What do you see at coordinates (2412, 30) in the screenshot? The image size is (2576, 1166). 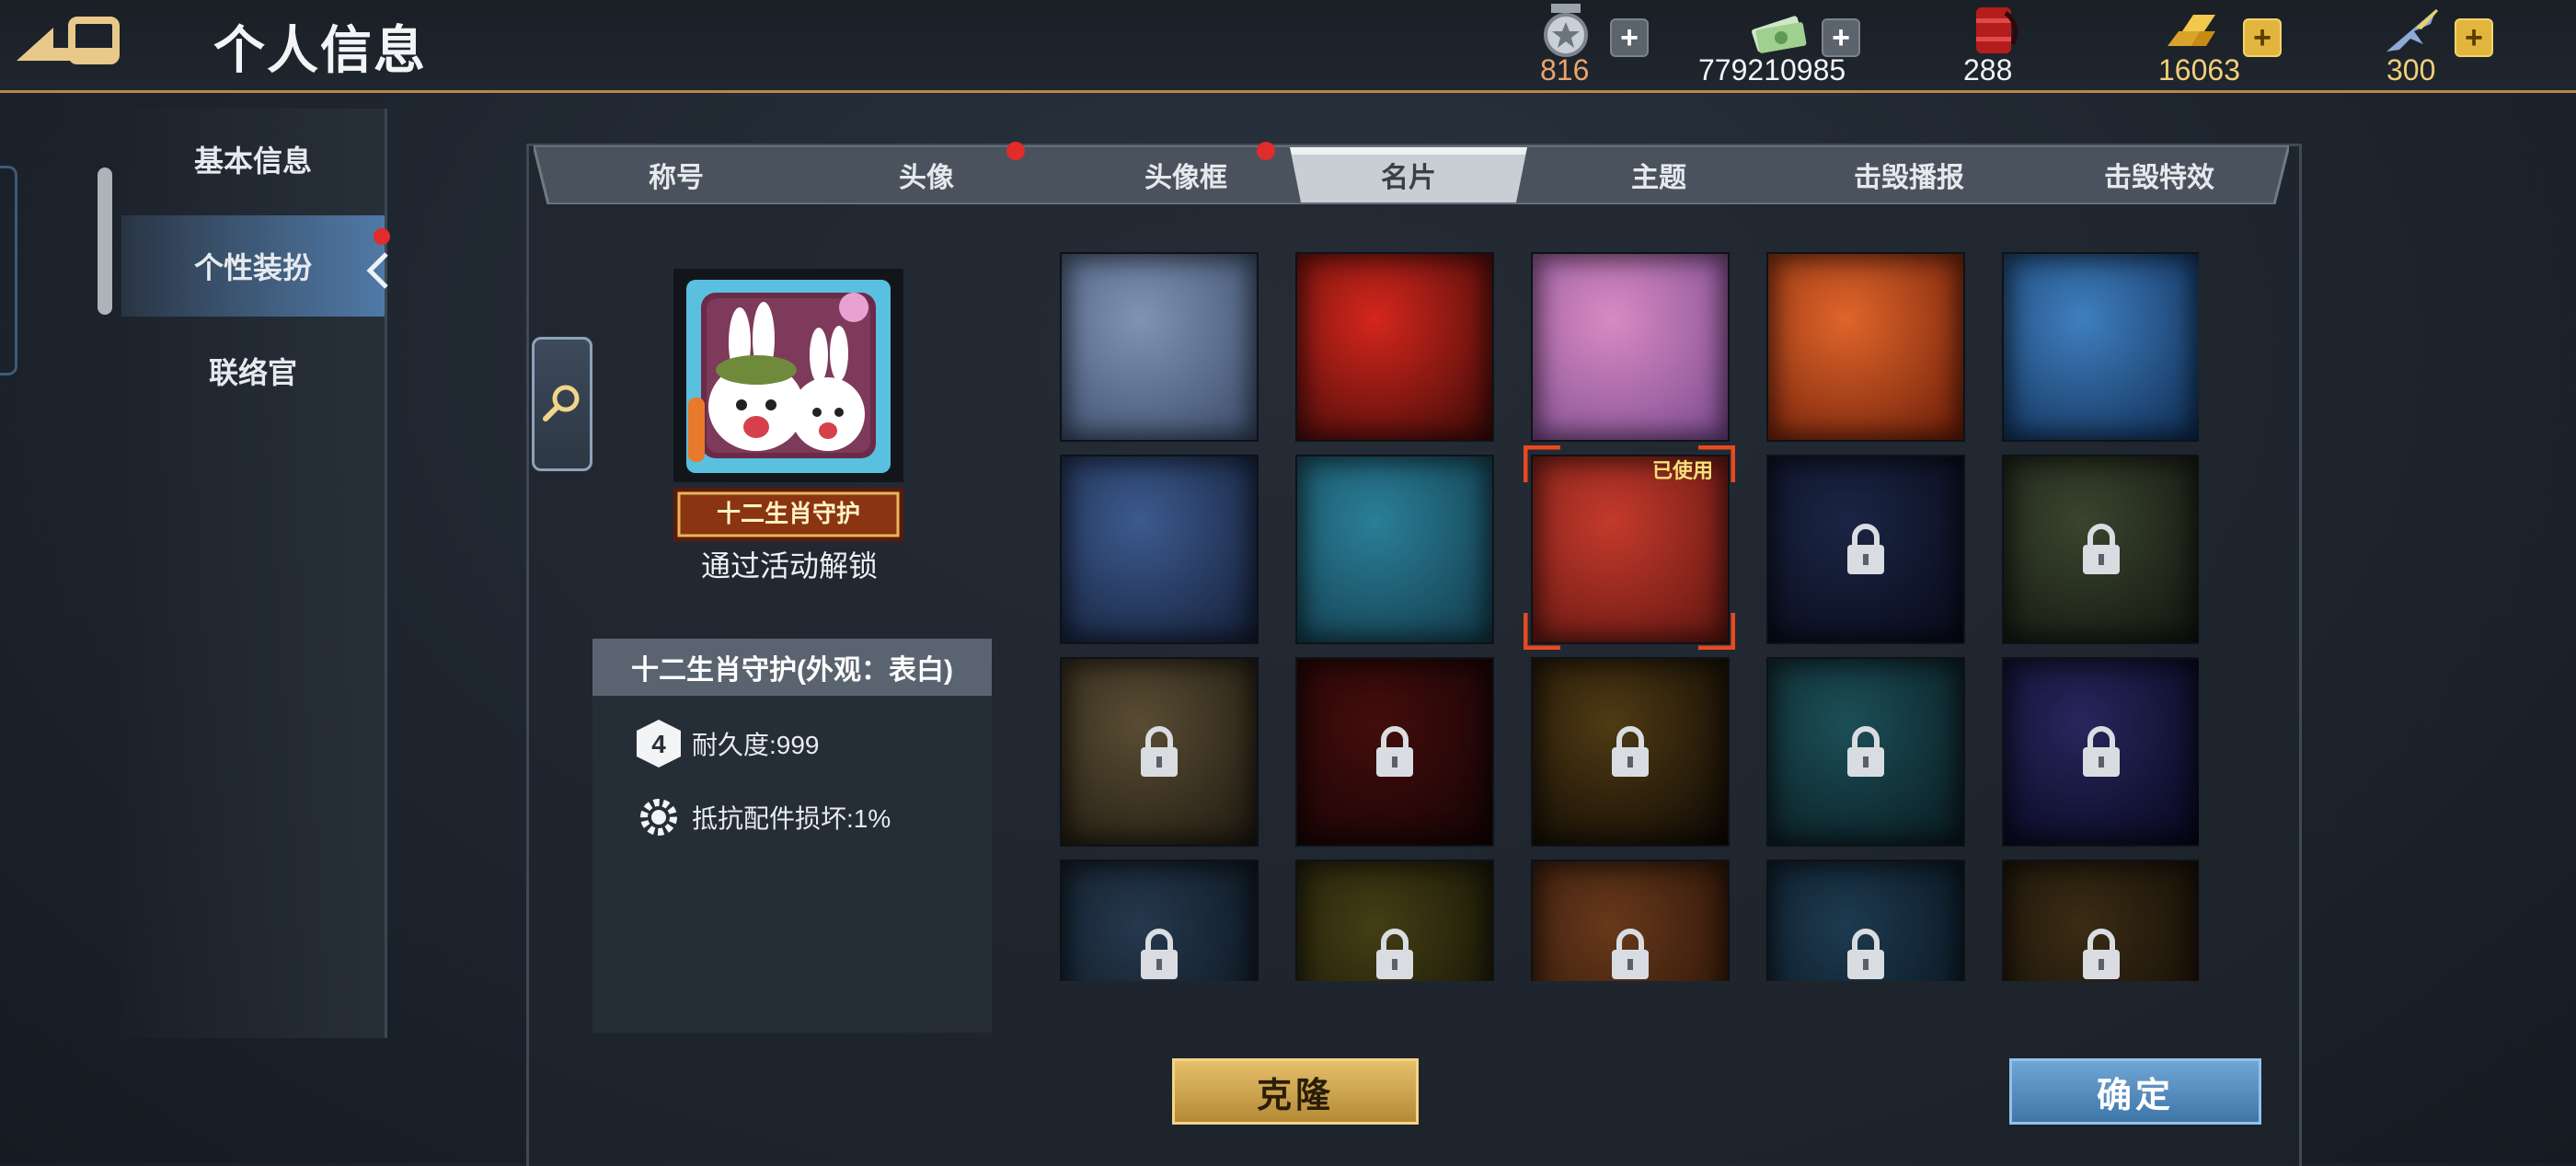 I see `jet-icon` at bounding box center [2412, 30].